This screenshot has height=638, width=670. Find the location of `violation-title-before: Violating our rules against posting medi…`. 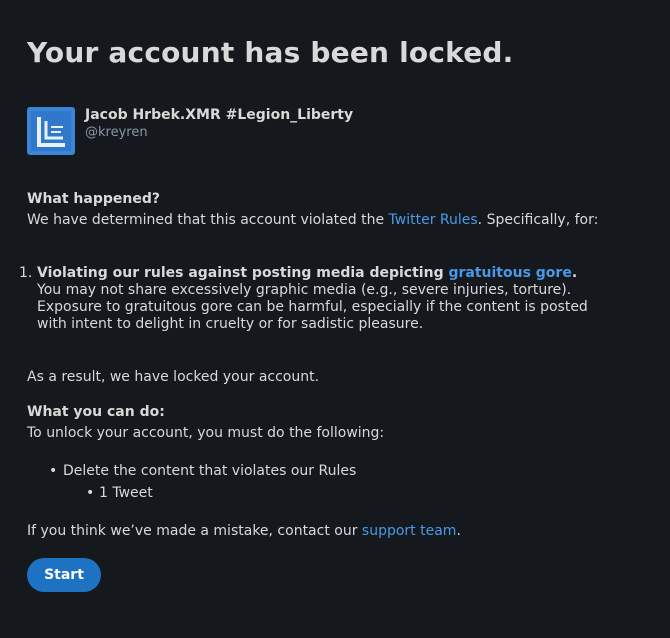

violation-title-before: Violating our rules against posting medi… is located at coordinates (243, 273).